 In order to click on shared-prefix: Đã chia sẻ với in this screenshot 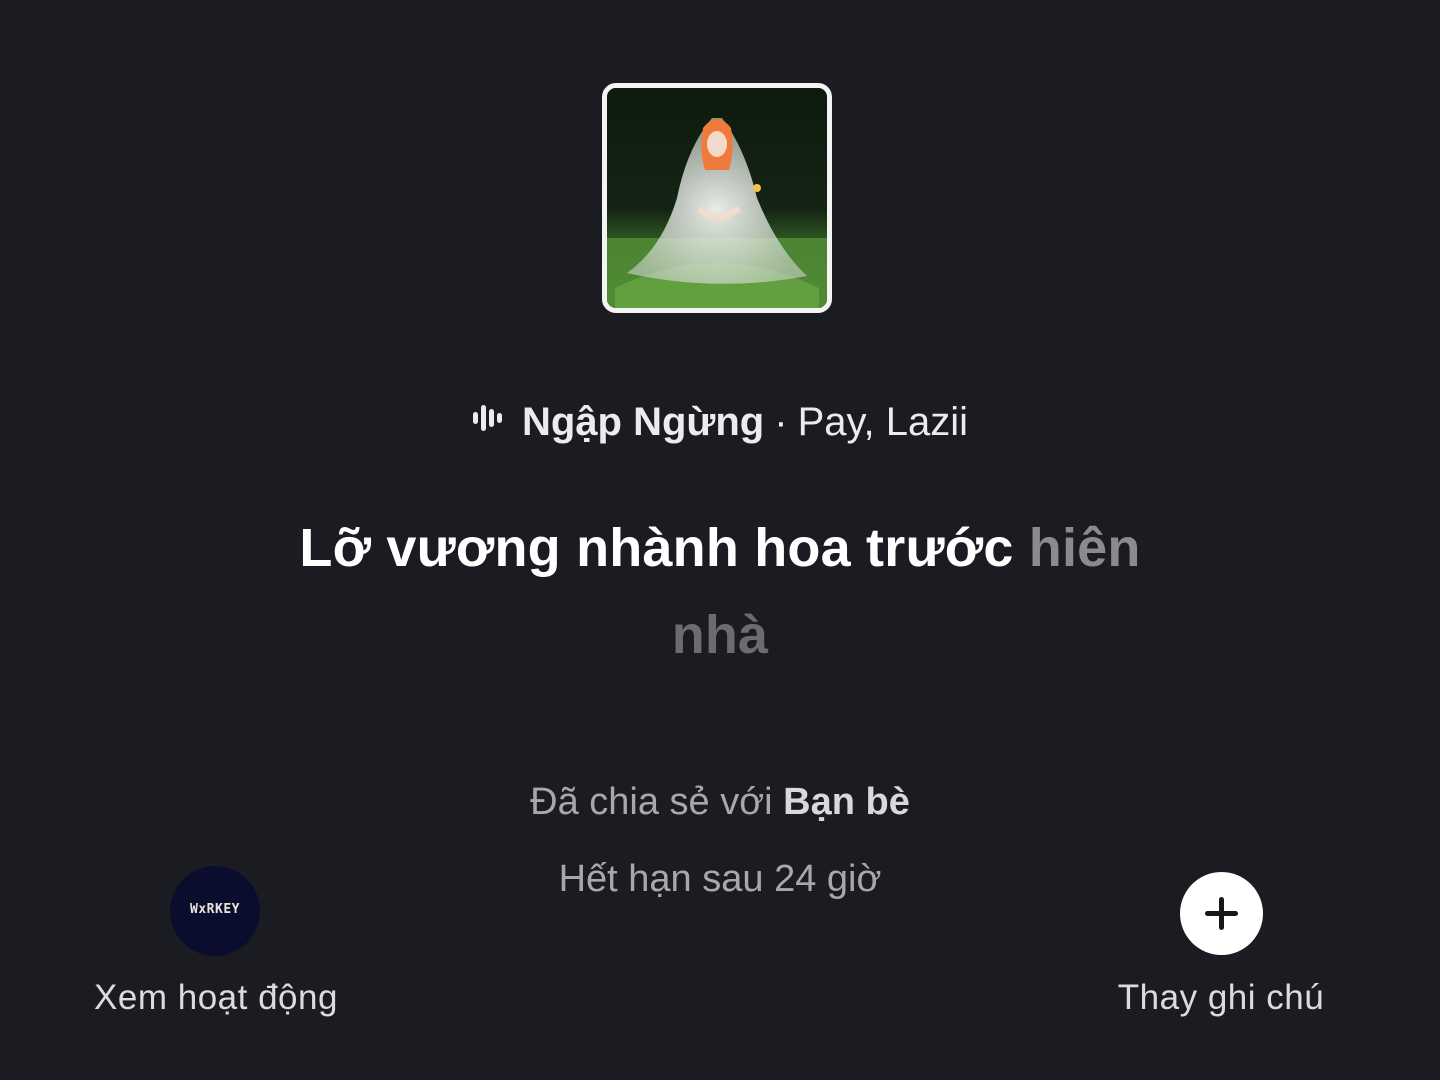, I will do `click(651, 802)`.